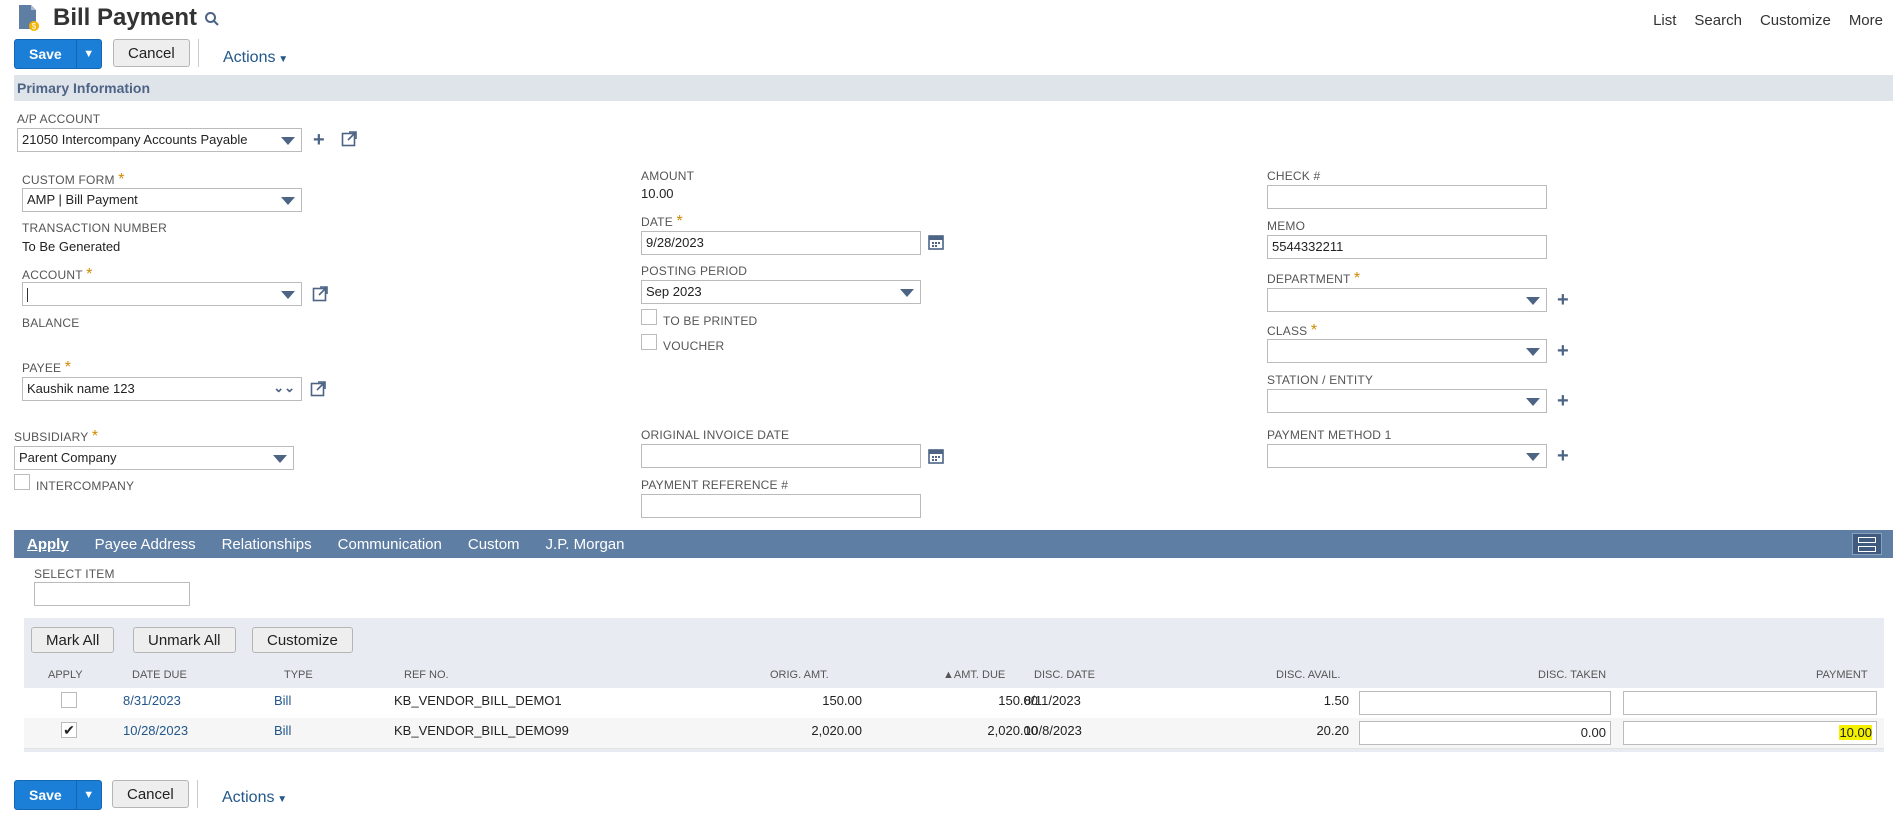  I want to click on payee-label: PAYEE *, so click(46, 368).